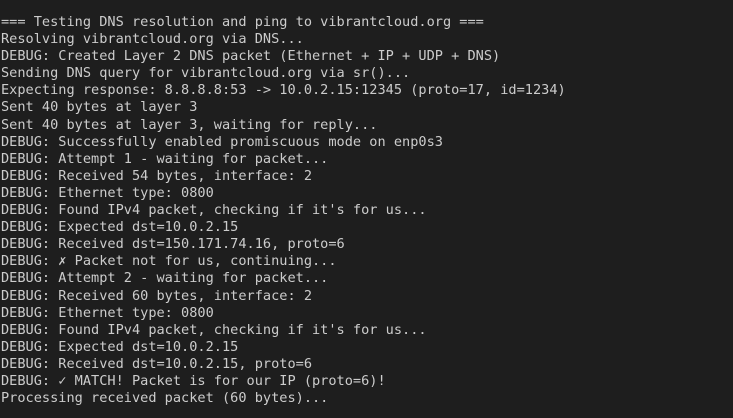 This screenshot has width=733, height=418. I want to click on partial-glyph, so click(361, 1).